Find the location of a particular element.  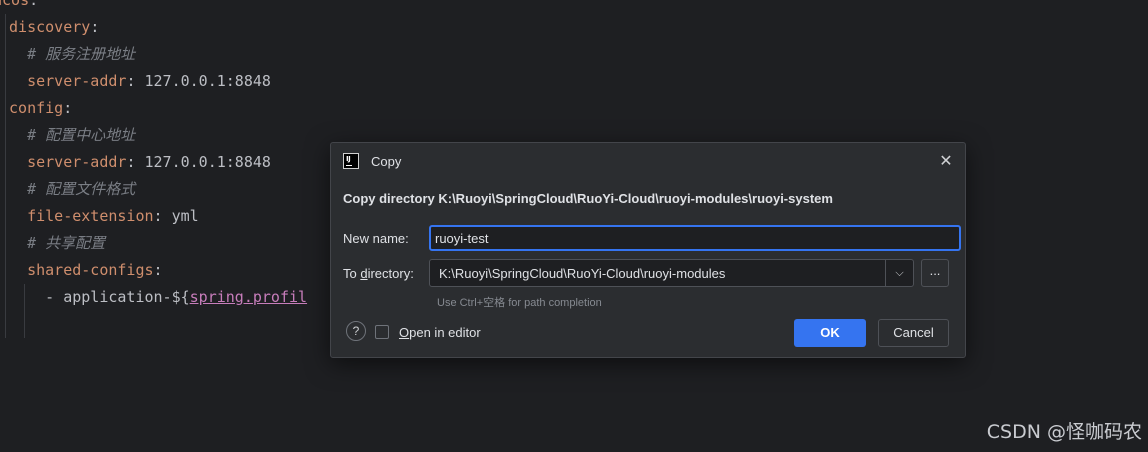

yaml-value: yml is located at coordinates (180, 216).